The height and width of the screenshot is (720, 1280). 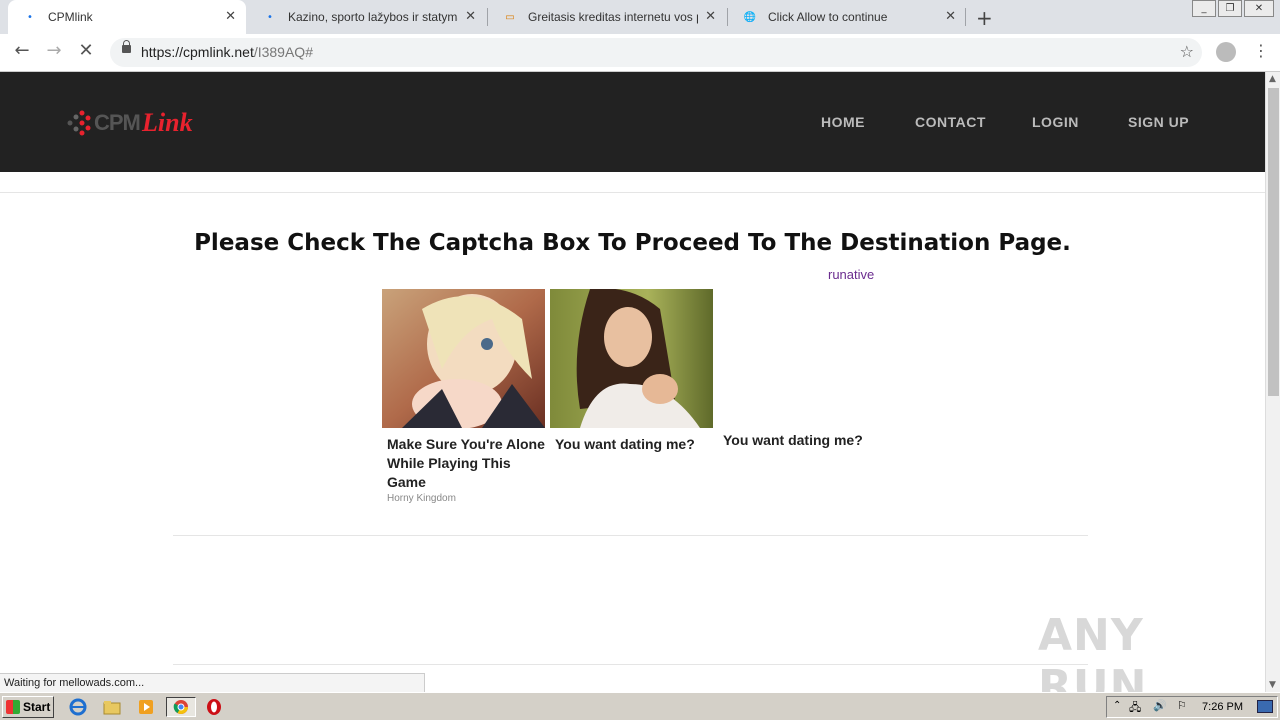 What do you see at coordinates (1226, 52) in the screenshot?
I see `profile-avatar` at bounding box center [1226, 52].